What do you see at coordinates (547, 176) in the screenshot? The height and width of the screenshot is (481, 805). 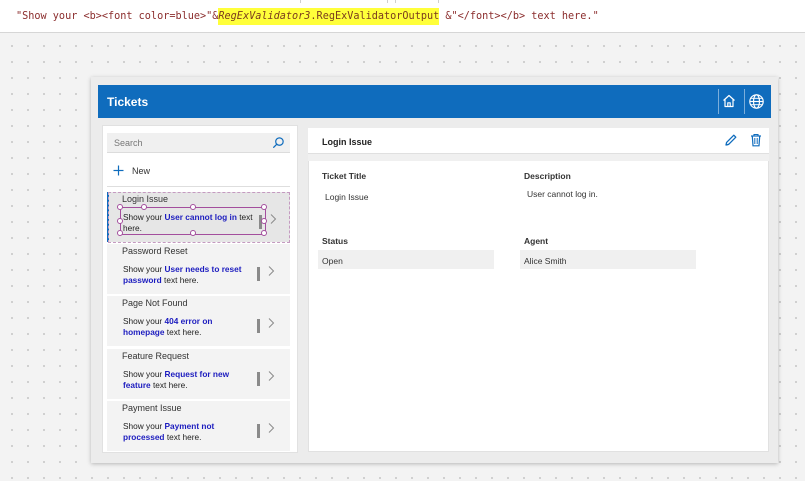 I see `description-label: Description` at bounding box center [547, 176].